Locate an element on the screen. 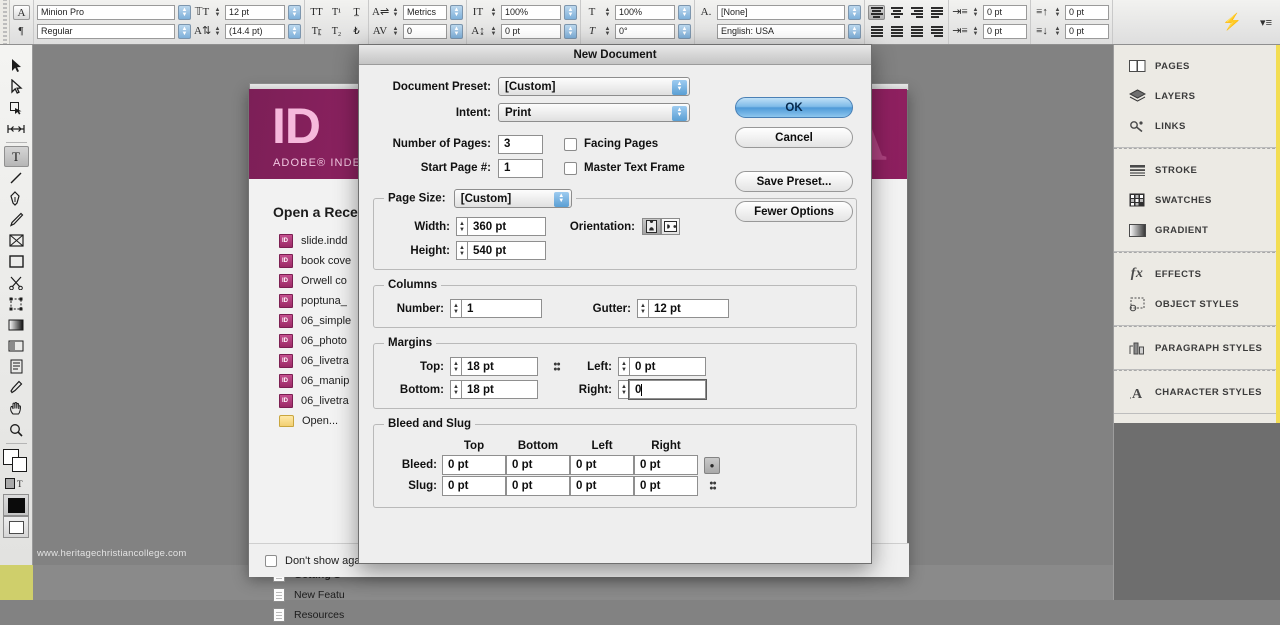 The image size is (1280, 625). underline-icon: T̲ is located at coordinates (356, 12).